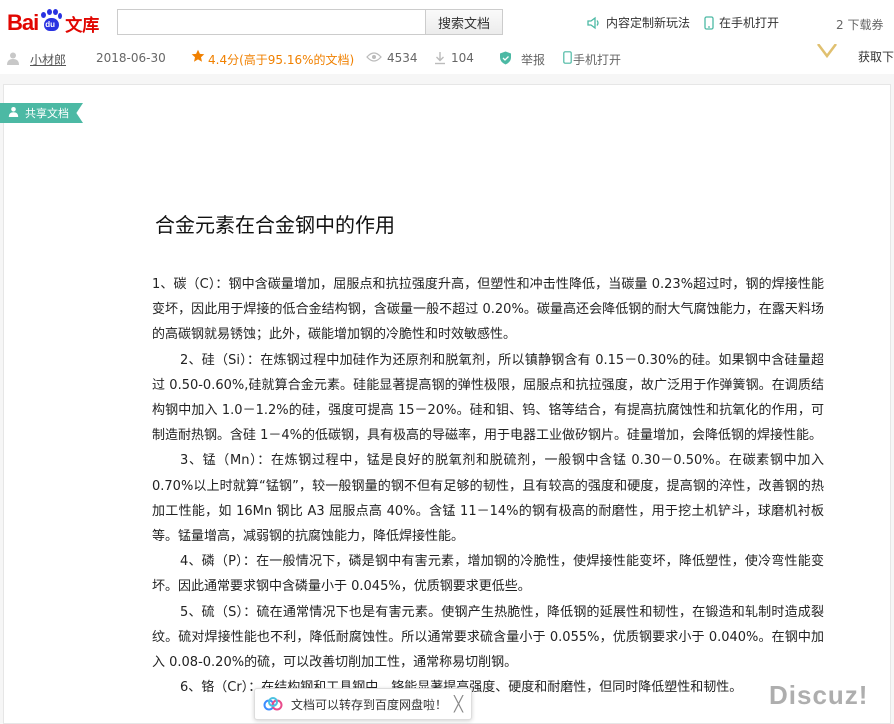 This screenshot has height=724, width=894. Describe the element at coordinates (402, 58) in the screenshot. I see `view-count: 4534` at that location.